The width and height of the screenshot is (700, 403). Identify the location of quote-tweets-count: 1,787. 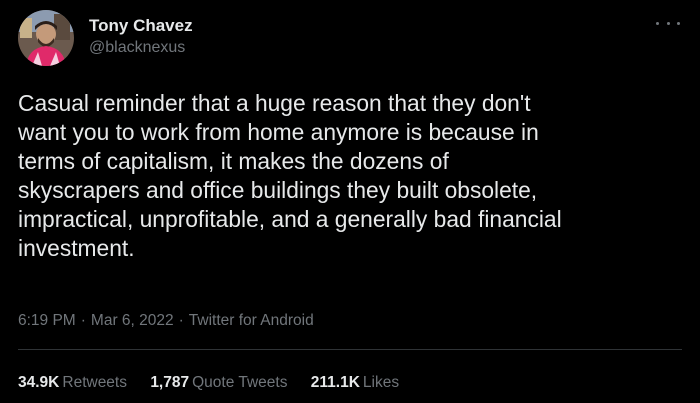
(170, 382).